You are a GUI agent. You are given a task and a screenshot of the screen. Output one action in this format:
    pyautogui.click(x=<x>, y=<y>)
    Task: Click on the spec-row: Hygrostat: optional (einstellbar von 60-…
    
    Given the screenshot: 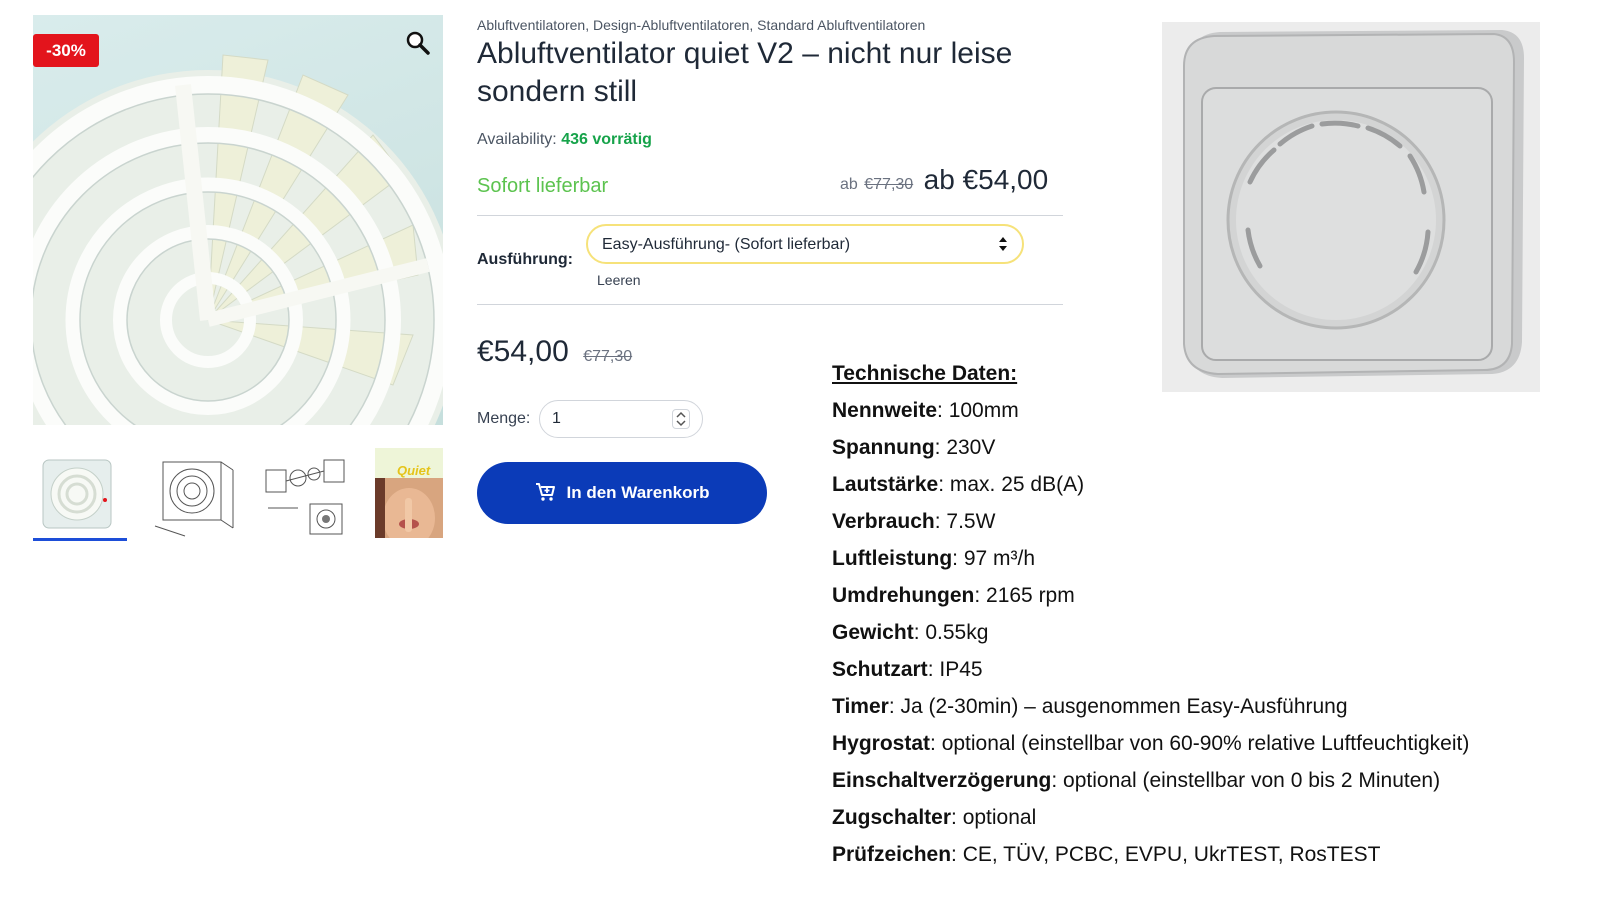 What is the action you would take?
    pyautogui.click(x=1150, y=744)
    